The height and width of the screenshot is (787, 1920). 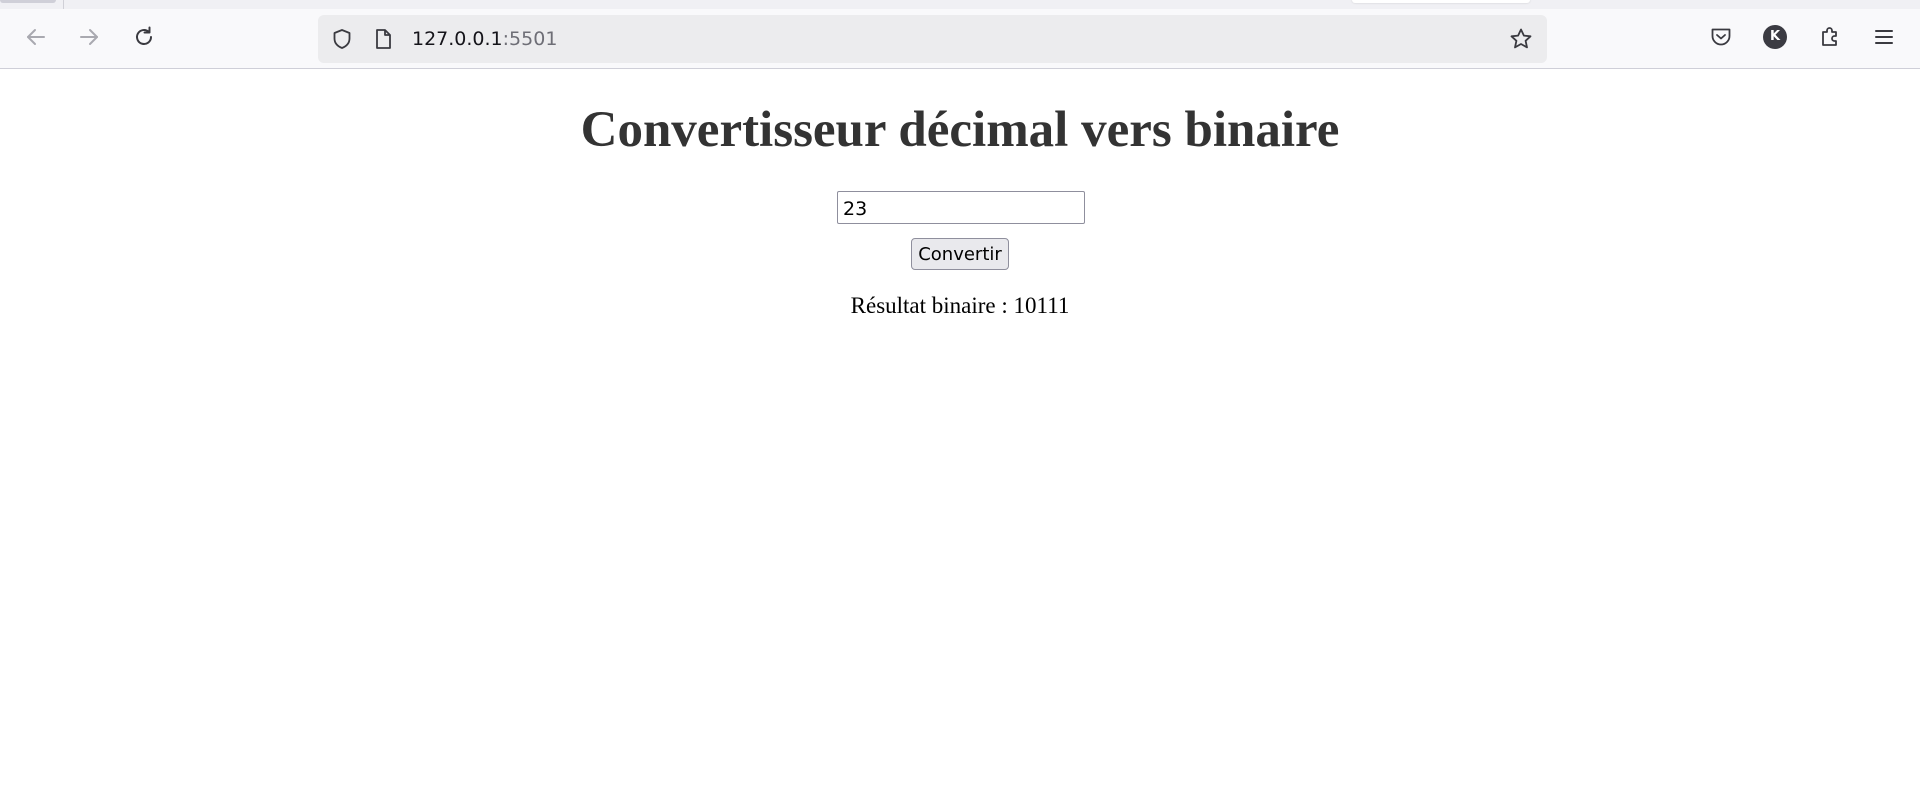 What do you see at coordinates (383, 39) in the screenshot?
I see `document-icon` at bounding box center [383, 39].